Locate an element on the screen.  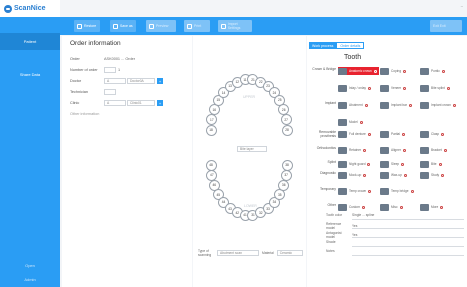
tooth-option: Temp crown is located at coordinates (355, 191).